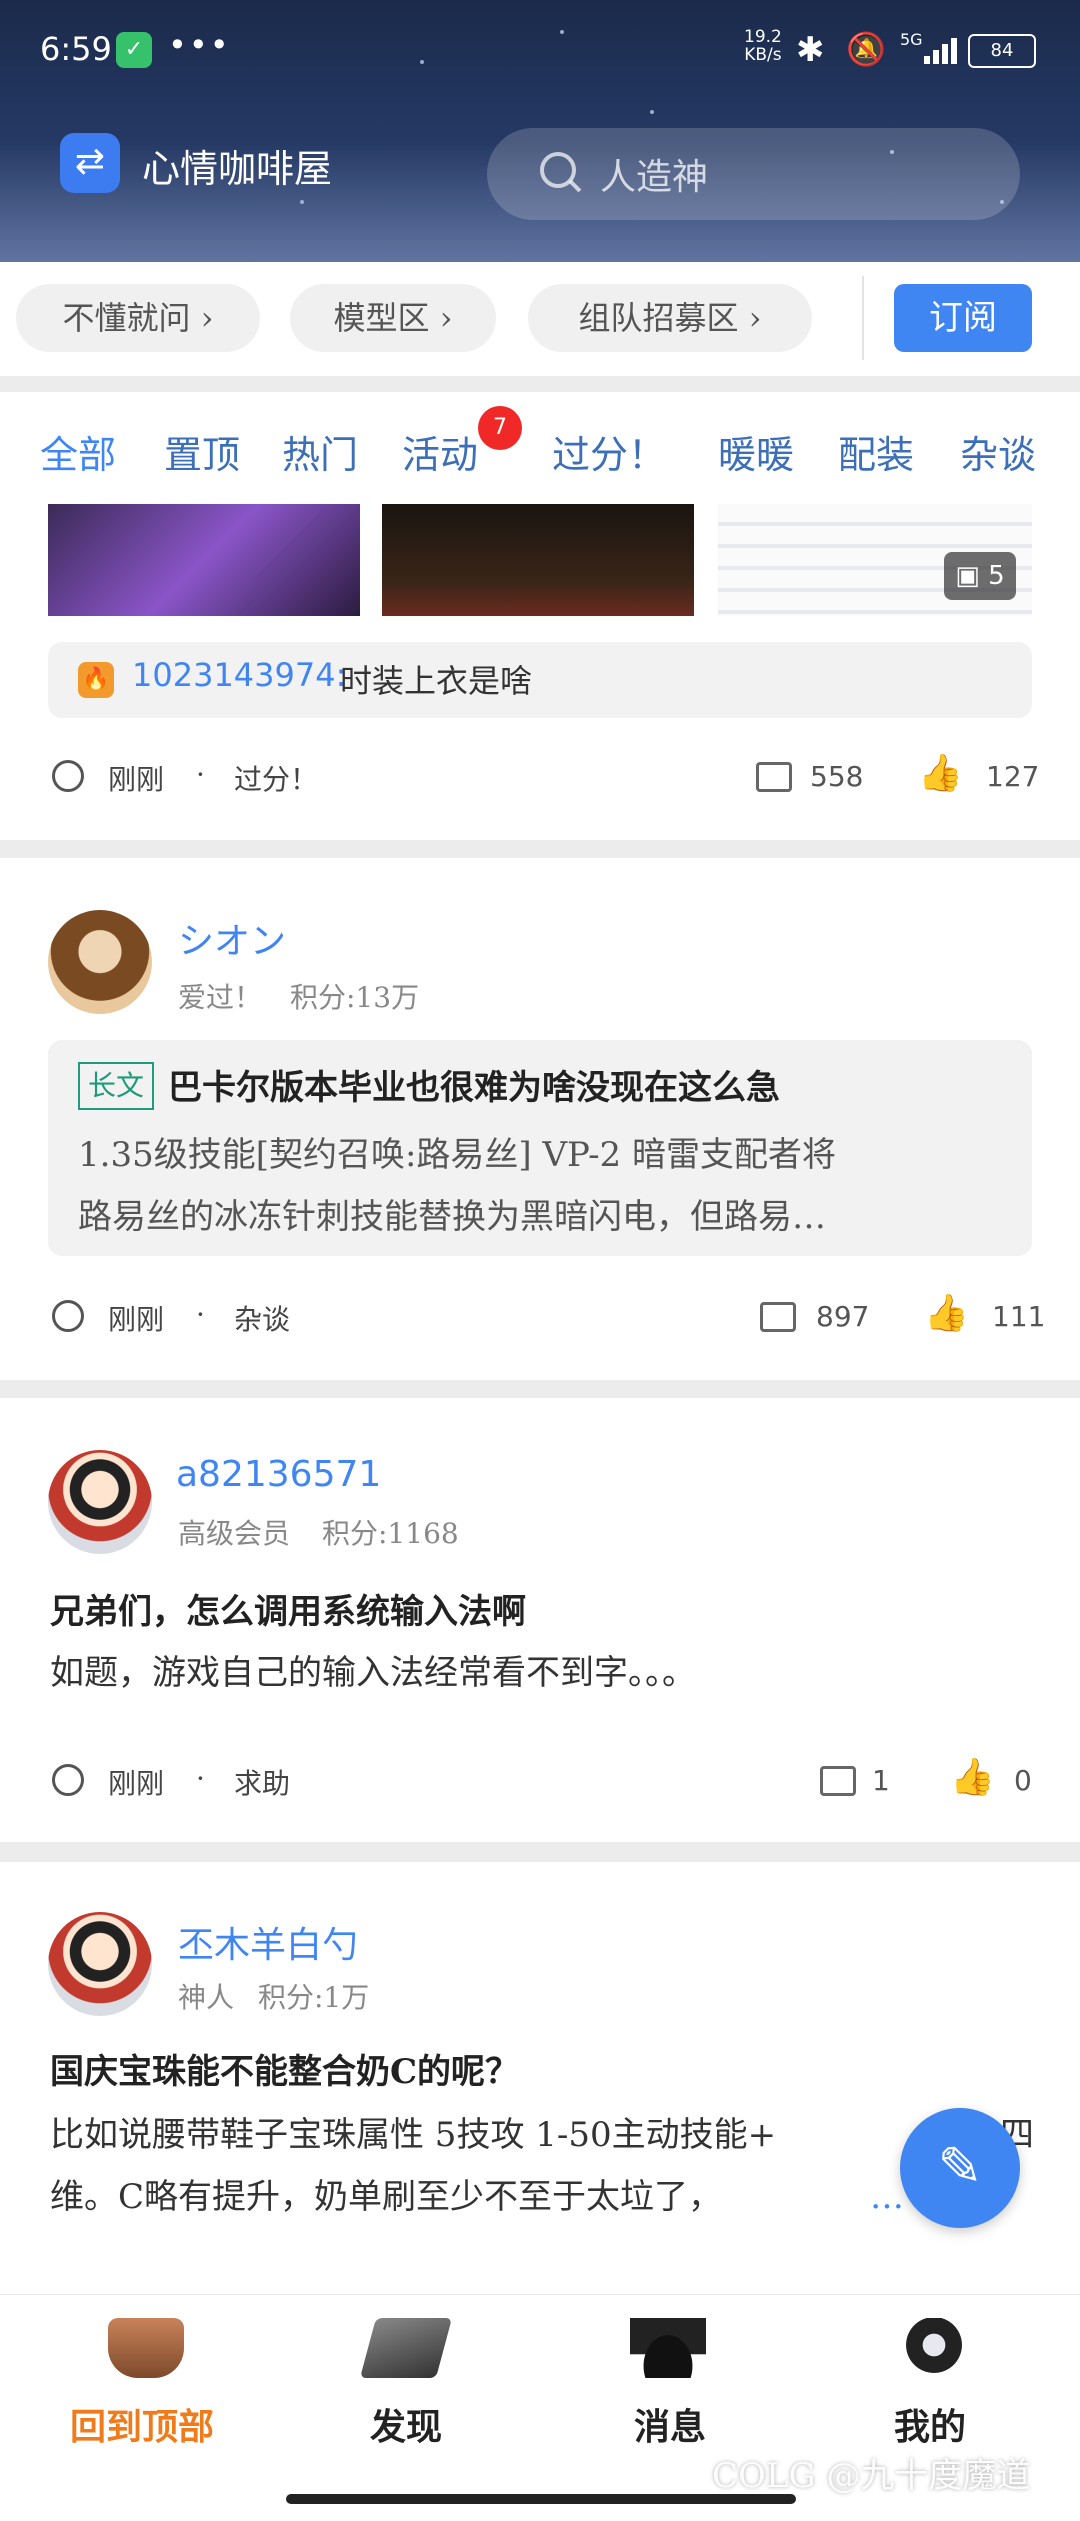 This screenshot has height=2521, width=1080. I want to click on area-chip-models: 模型区 ›, so click(393, 318).